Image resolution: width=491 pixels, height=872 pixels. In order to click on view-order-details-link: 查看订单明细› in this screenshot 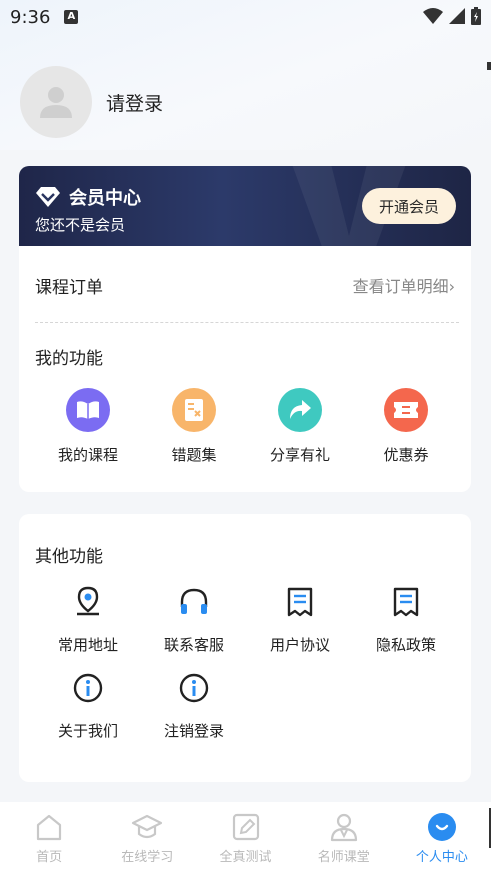, I will do `click(404, 285)`.